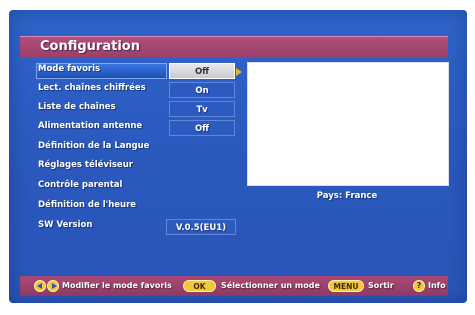 Image resolution: width=475 pixels, height=315 pixels. I want to click on menu-item-controle-parental: Contrôle parental, so click(136, 187).